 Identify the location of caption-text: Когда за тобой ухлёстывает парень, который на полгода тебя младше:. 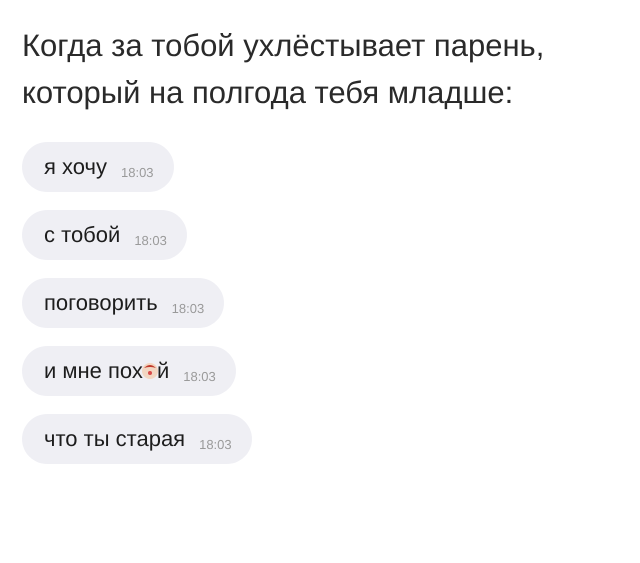
(284, 69).